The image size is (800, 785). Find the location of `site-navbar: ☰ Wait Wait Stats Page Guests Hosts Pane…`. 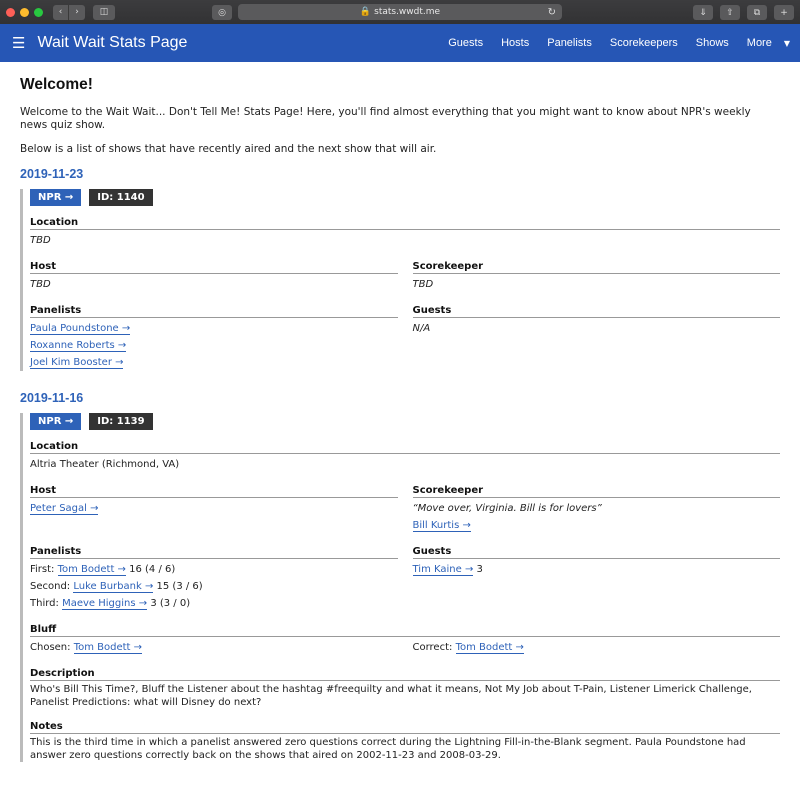

site-navbar: ☰ Wait Wait Stats Page Guests Hosts Pane… is located at coordinates (400, 43).